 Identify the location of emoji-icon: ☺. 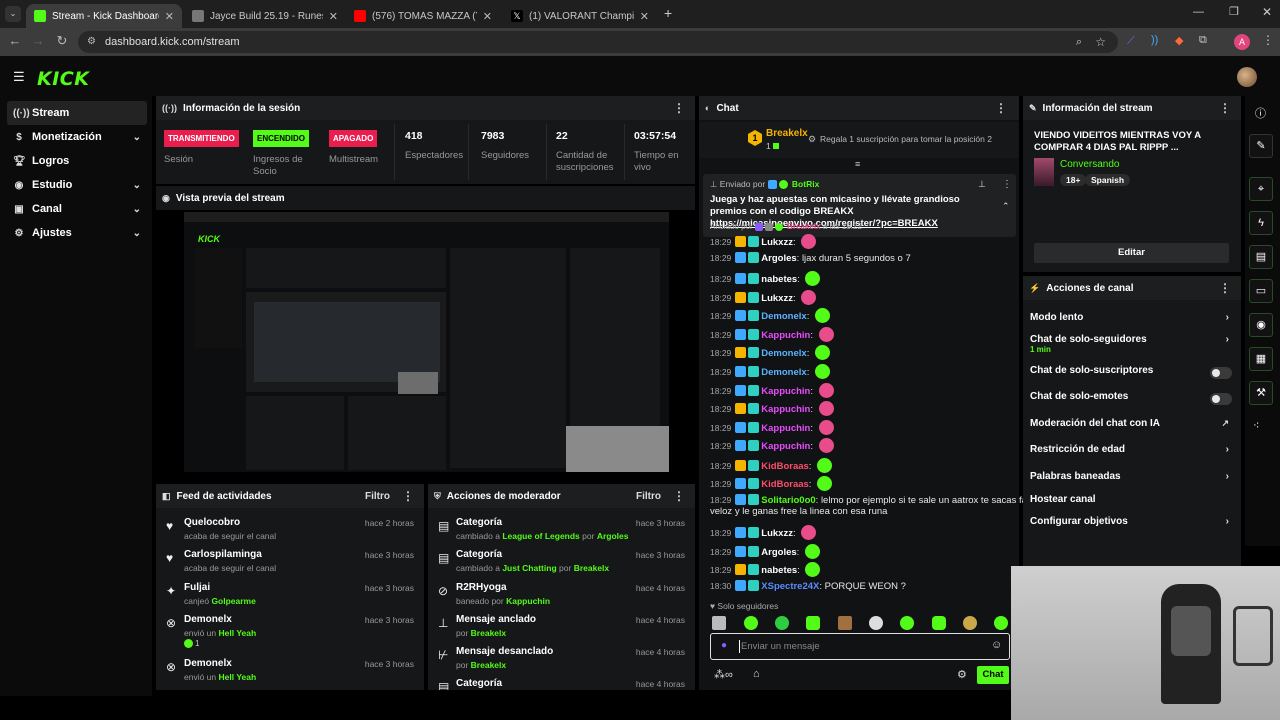
(996, 645).